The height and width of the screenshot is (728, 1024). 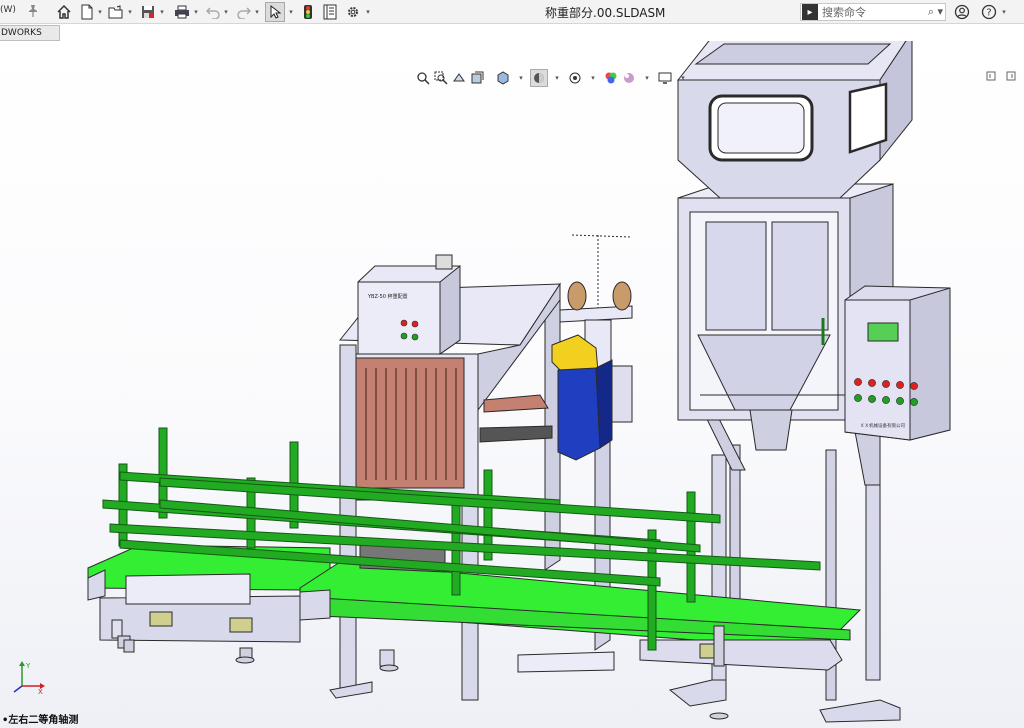 I want to click on print-icon, so click(x=182, y=12).